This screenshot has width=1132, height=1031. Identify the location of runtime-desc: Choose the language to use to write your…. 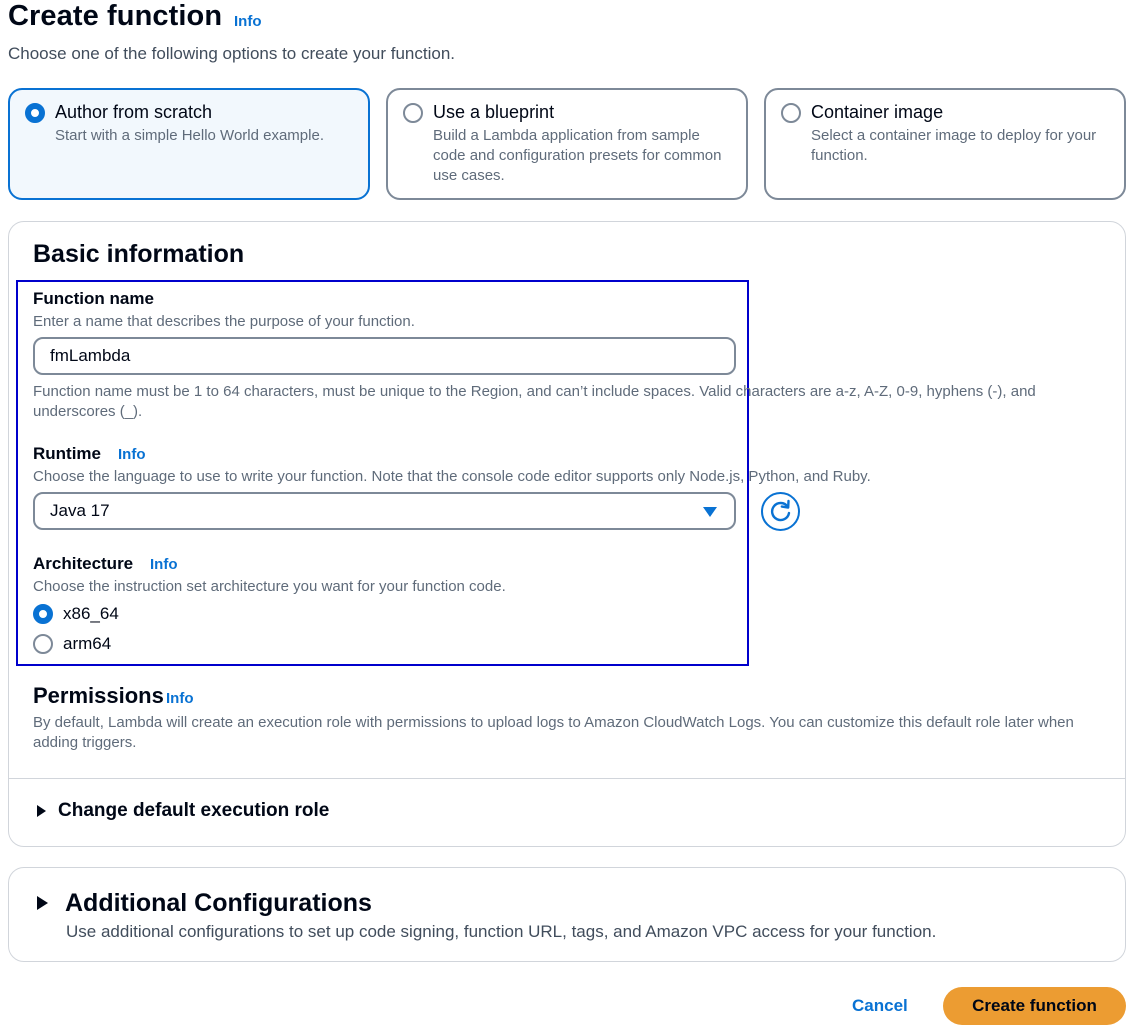
(452, 476).